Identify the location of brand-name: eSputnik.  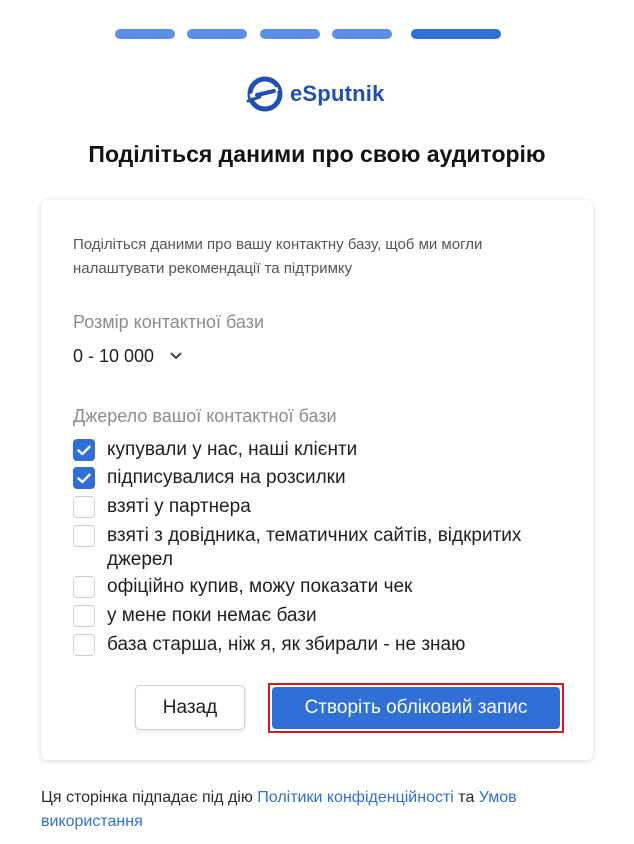
(337, 93).